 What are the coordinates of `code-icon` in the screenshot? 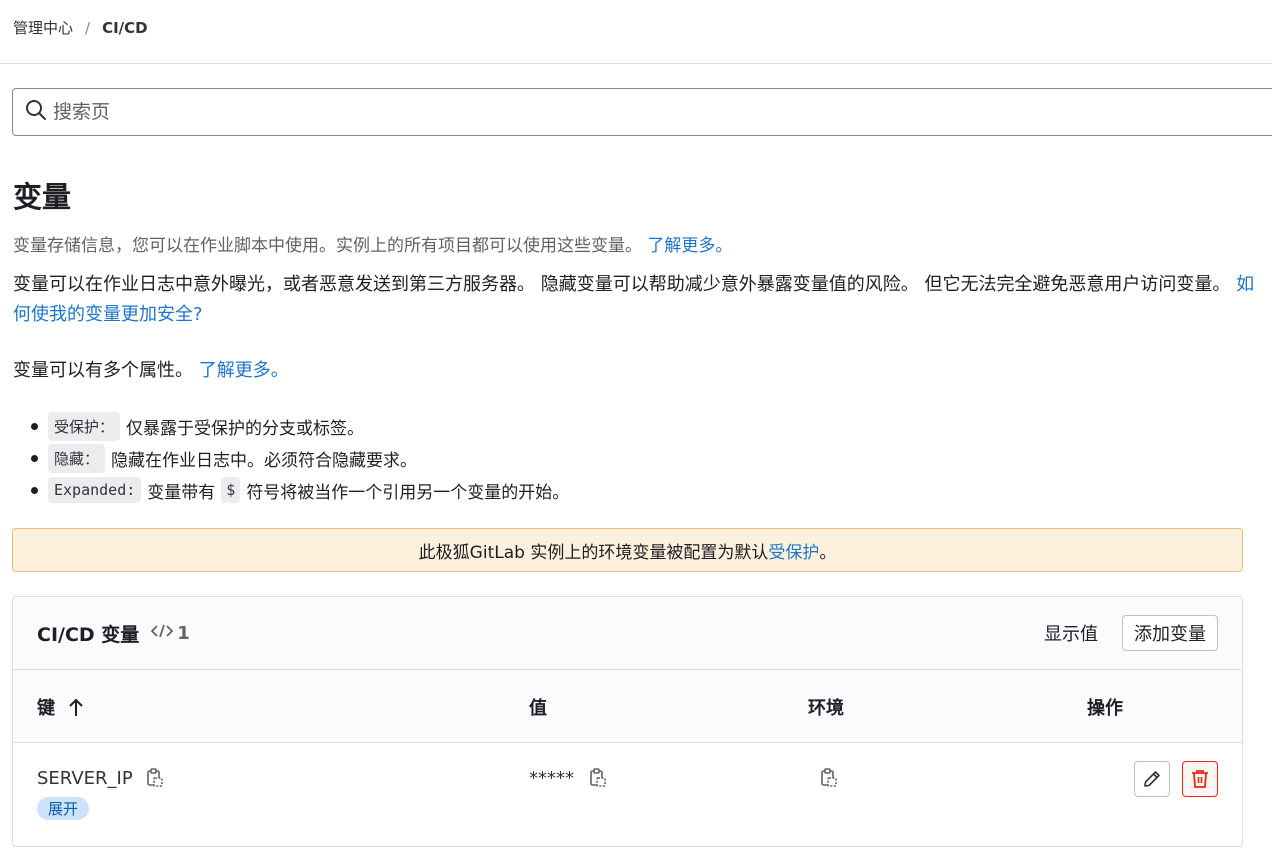 It's located at (164, 633).